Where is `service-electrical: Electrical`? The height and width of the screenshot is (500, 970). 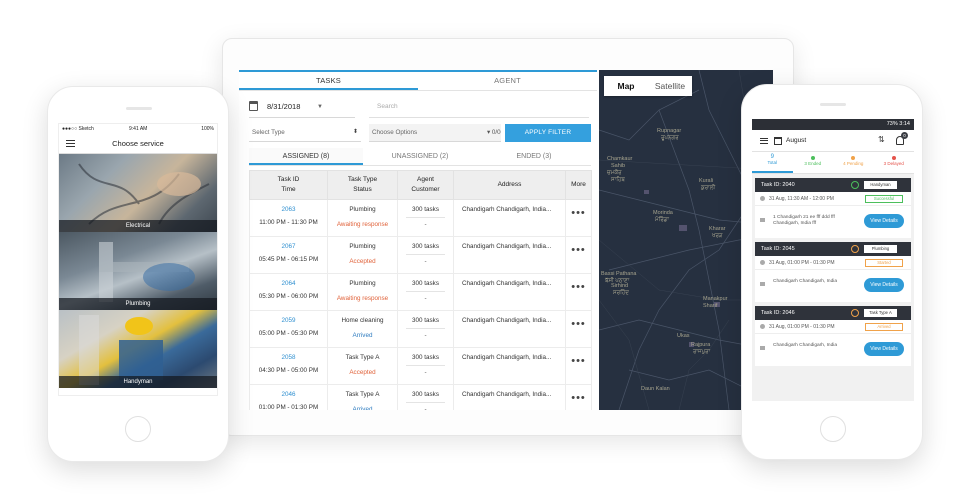
service-electrical: Electrical is located at coordinates (138, 193).